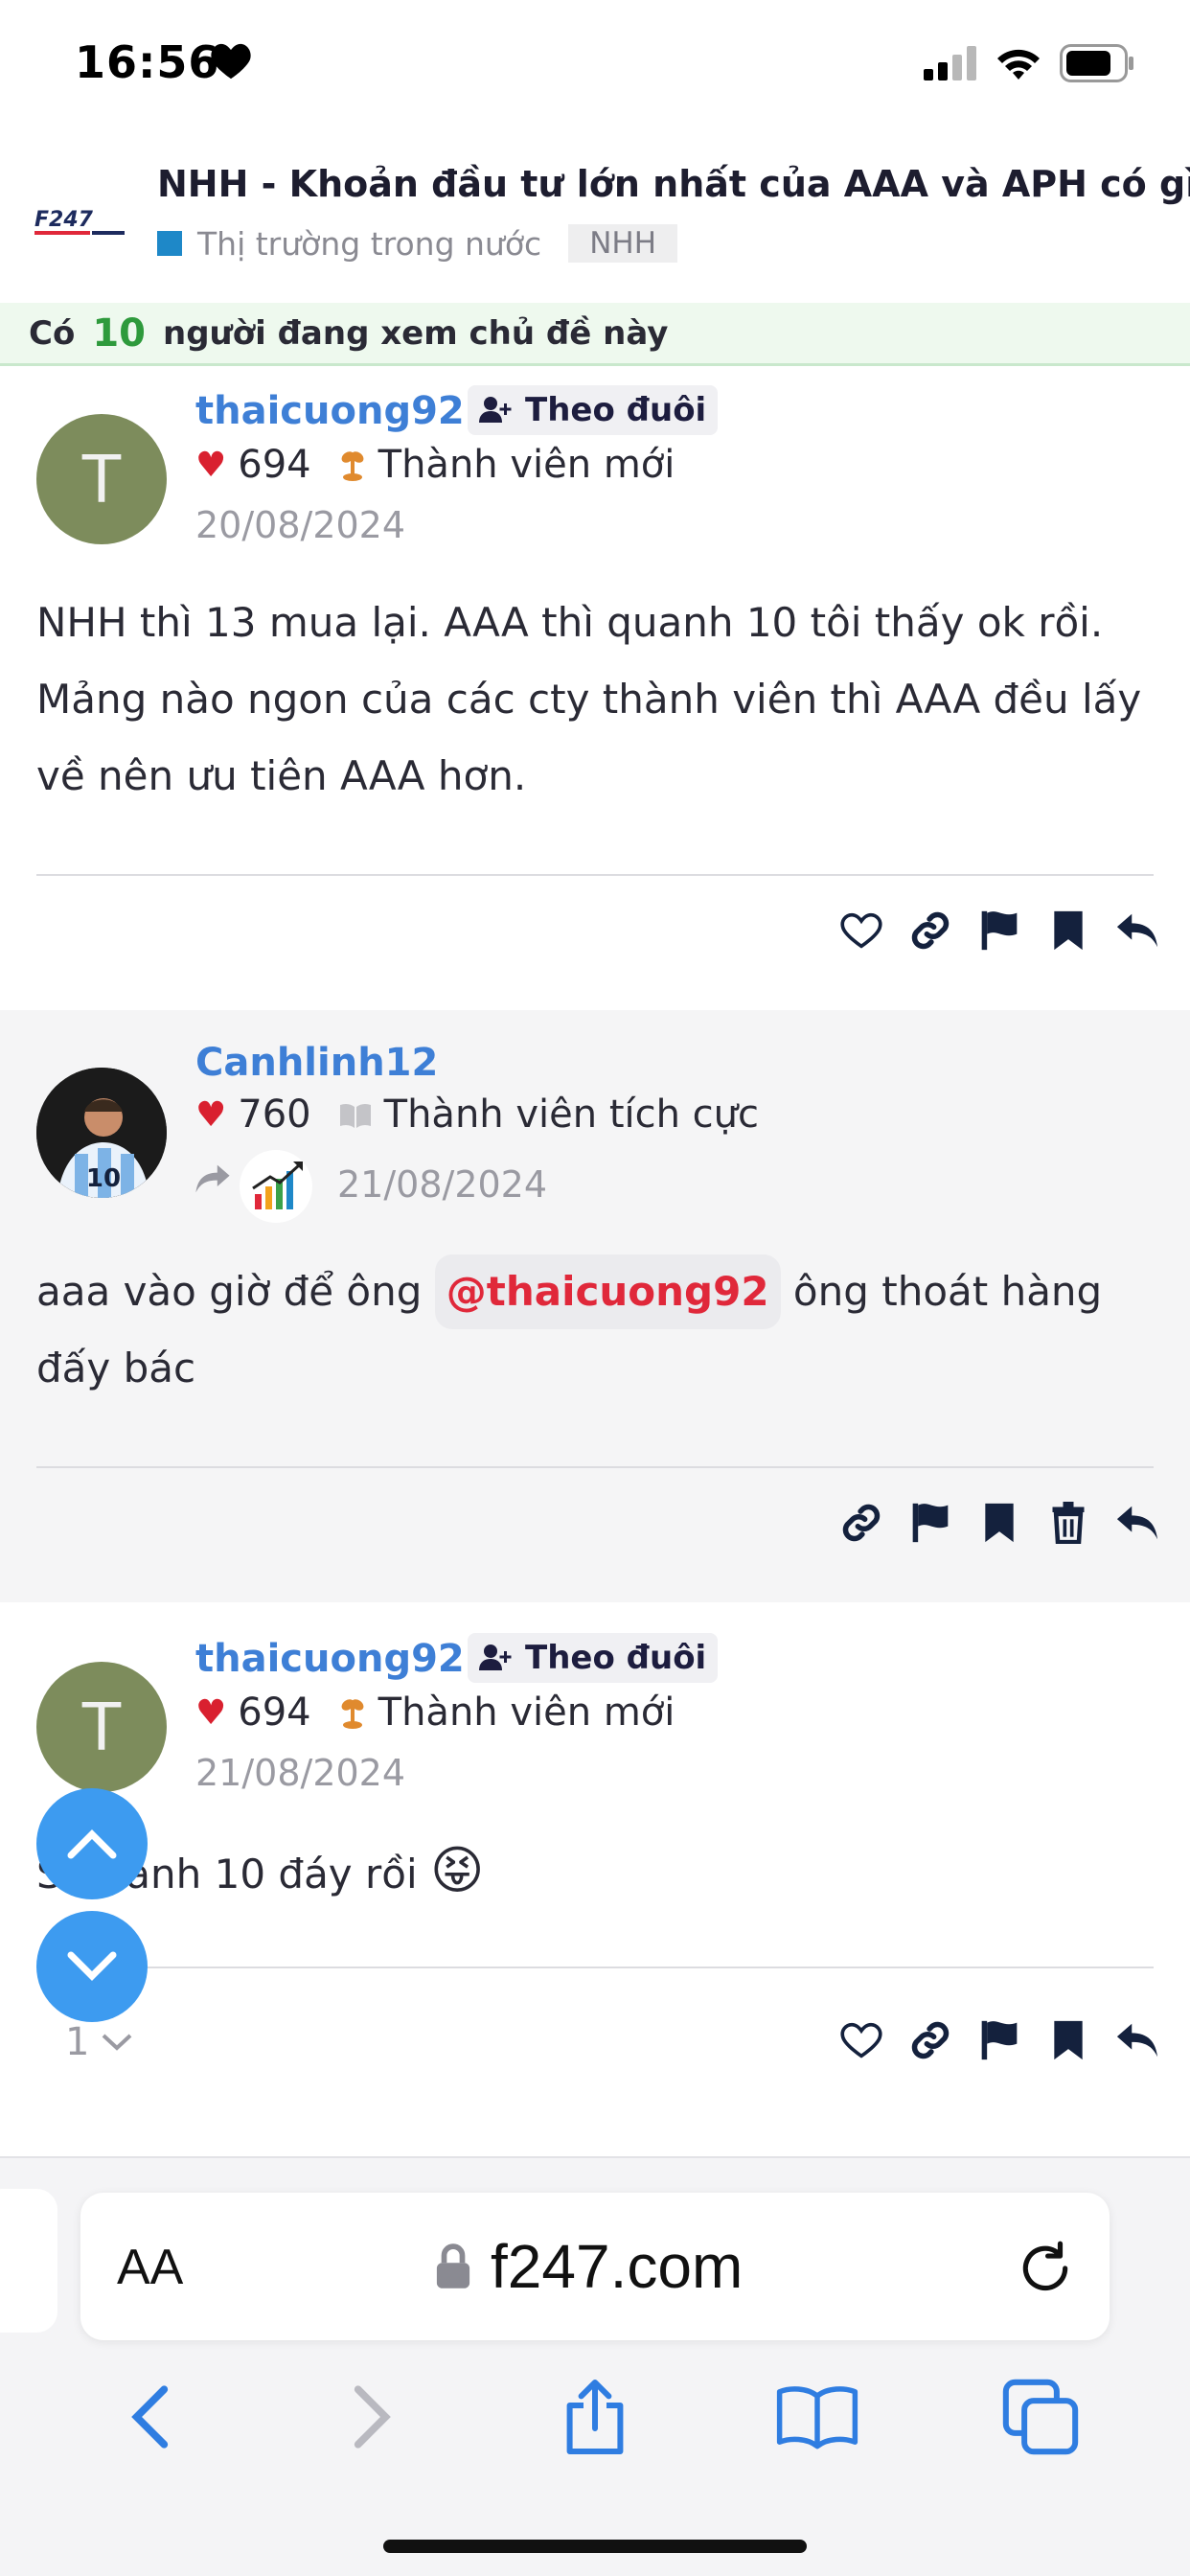 The height and width of the screenshot is (2576, 1190). I want to click on username: Canhlinh12, so click(317, 1063).